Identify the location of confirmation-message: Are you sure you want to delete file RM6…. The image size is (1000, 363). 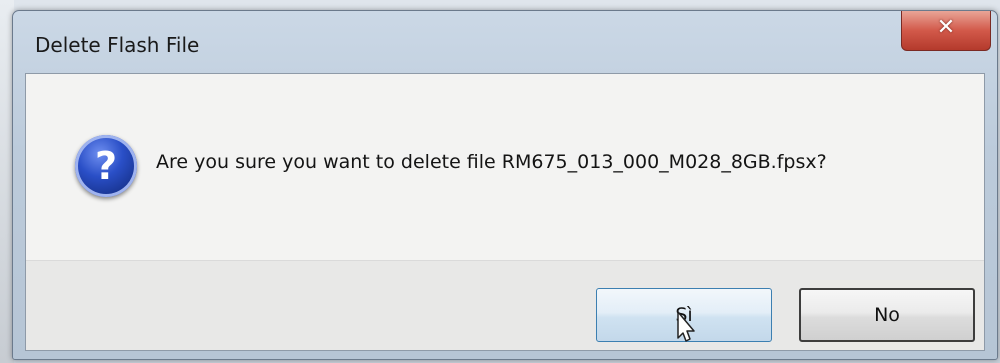
(491, 162).